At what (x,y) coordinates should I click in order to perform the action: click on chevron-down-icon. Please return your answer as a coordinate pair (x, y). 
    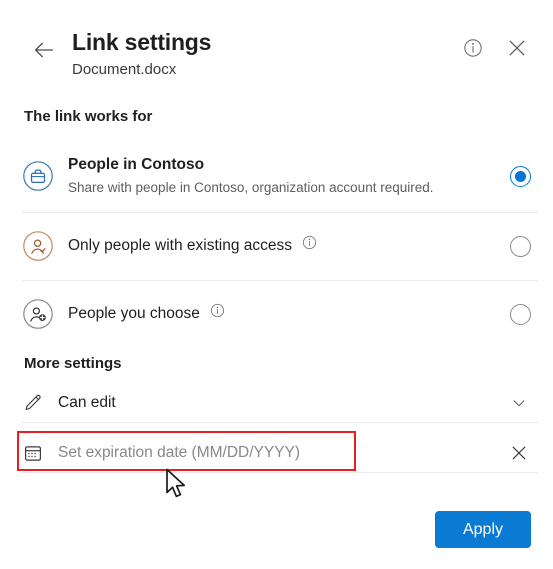
    Looking at the image, I should click on (519, 403).